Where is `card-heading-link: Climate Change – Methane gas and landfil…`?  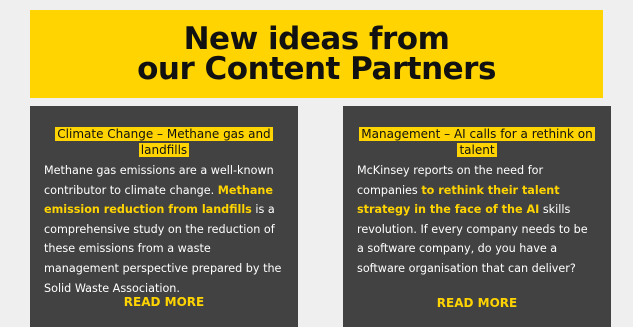
card-heading-link: Climate Change – Methane gas and landfil… is located at coordinates (164, 142).